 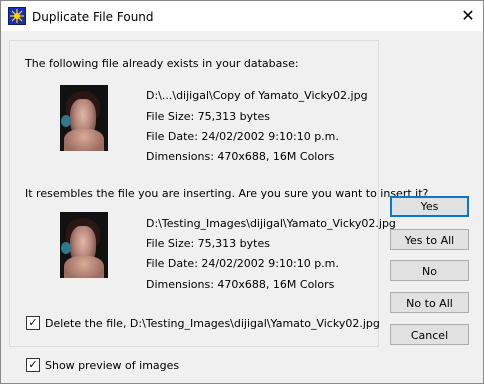 I want to click on existing-image-thumbnail, so click(x=84, y=118).